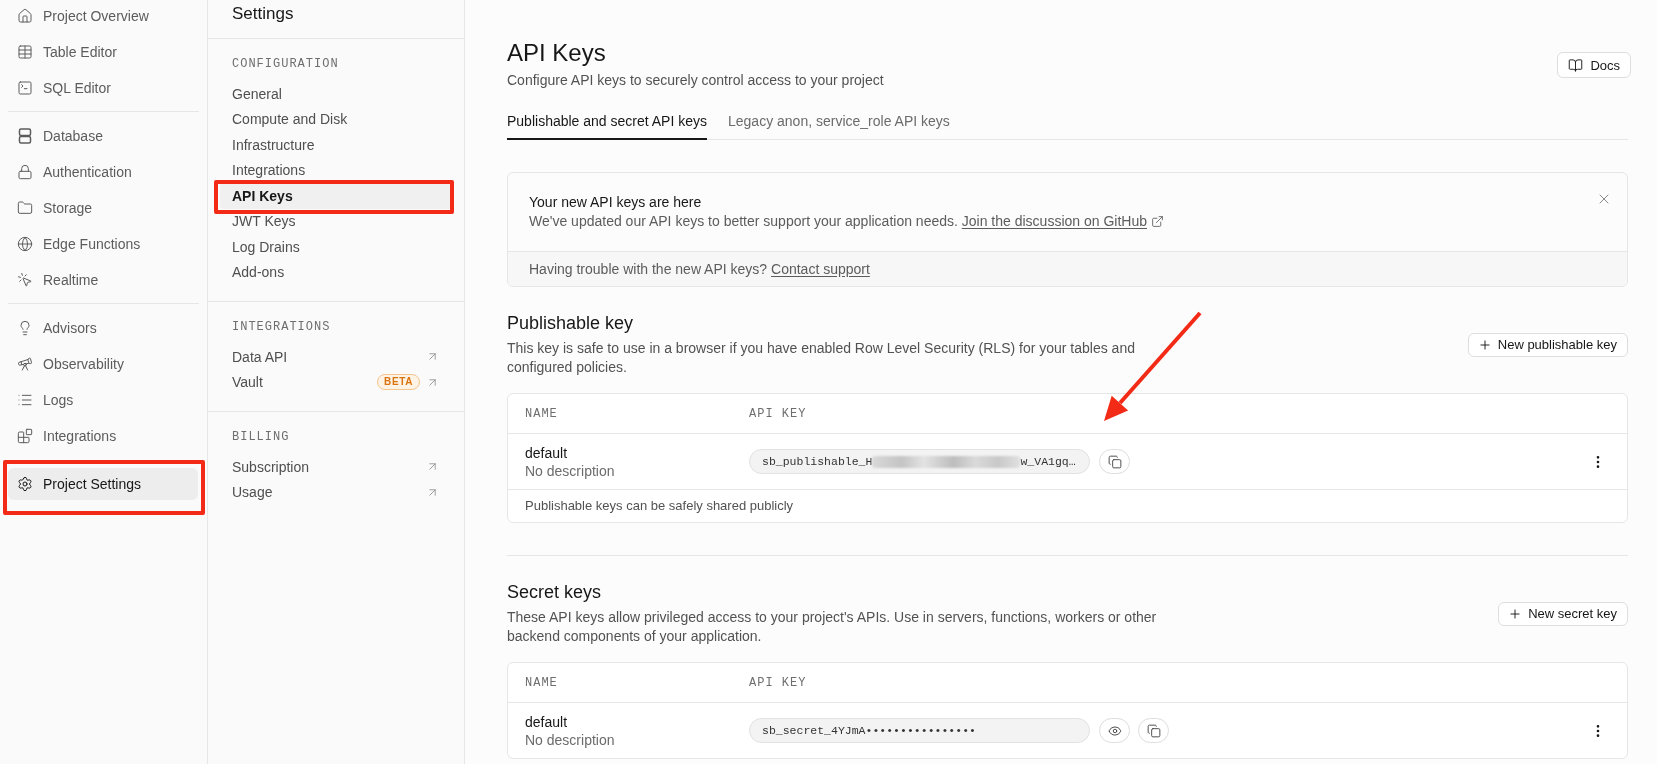 The width and height of the screenshot is (1657, 764). Describe the element at coordinates (839, 122) in the screenshot. I see `tab: Legacy anon, service_role API keys` at that location.